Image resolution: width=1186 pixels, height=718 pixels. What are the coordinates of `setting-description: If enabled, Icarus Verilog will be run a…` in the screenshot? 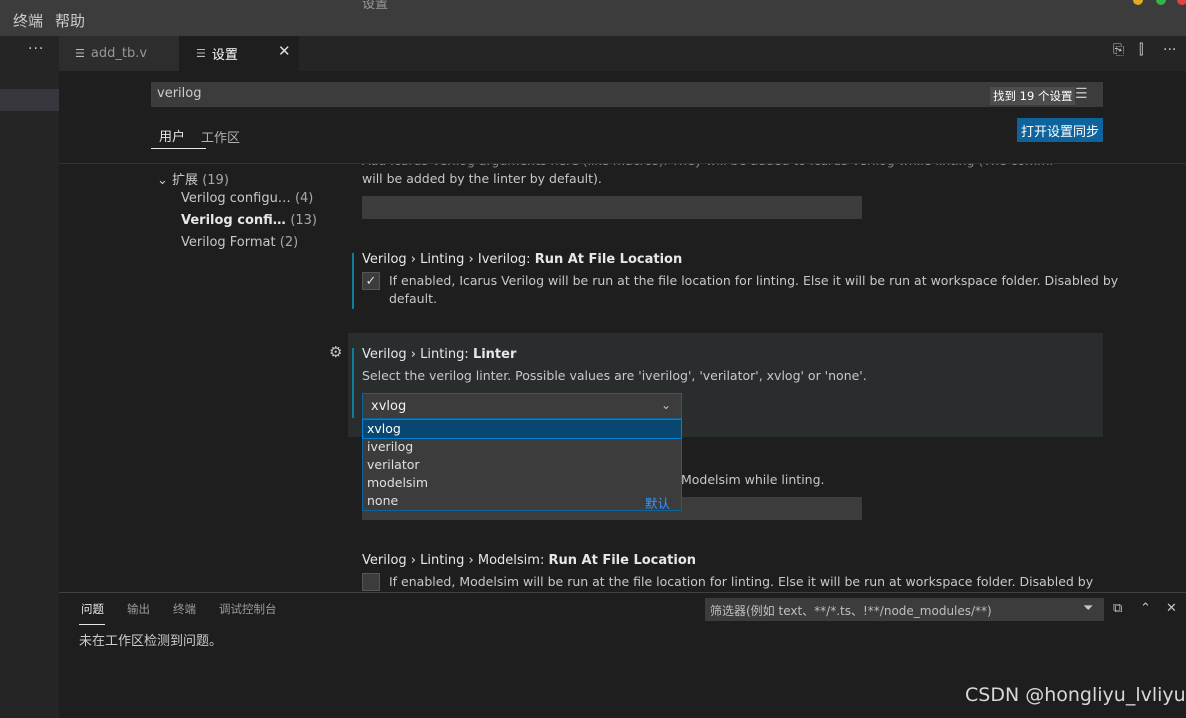 It's located at (754, 280).